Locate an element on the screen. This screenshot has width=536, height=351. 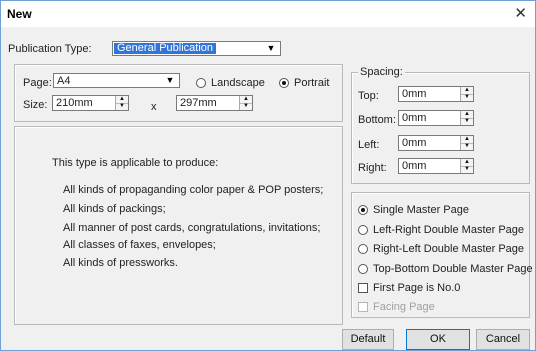
spacing-right-spinner: 0mm ▲ ▼ is located at coordinates (436, 166).